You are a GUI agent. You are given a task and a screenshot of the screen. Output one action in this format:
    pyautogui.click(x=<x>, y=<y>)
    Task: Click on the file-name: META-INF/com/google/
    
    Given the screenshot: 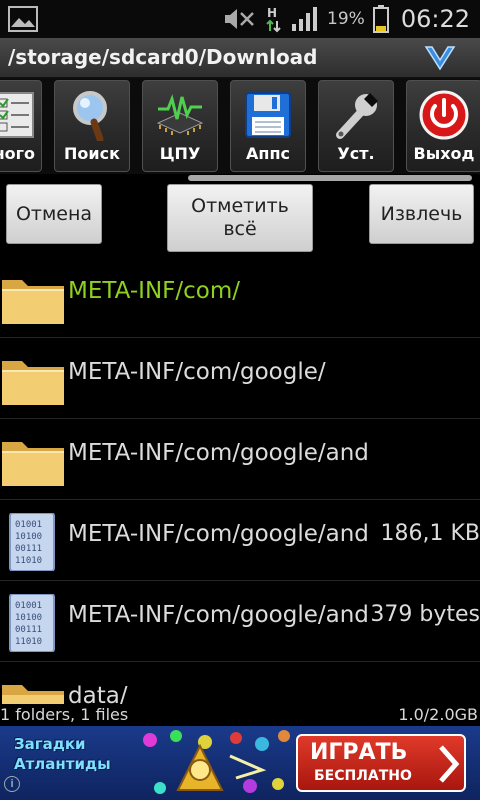 What is the action you would take?
    pyautogui.click(x=197, y=372)
    